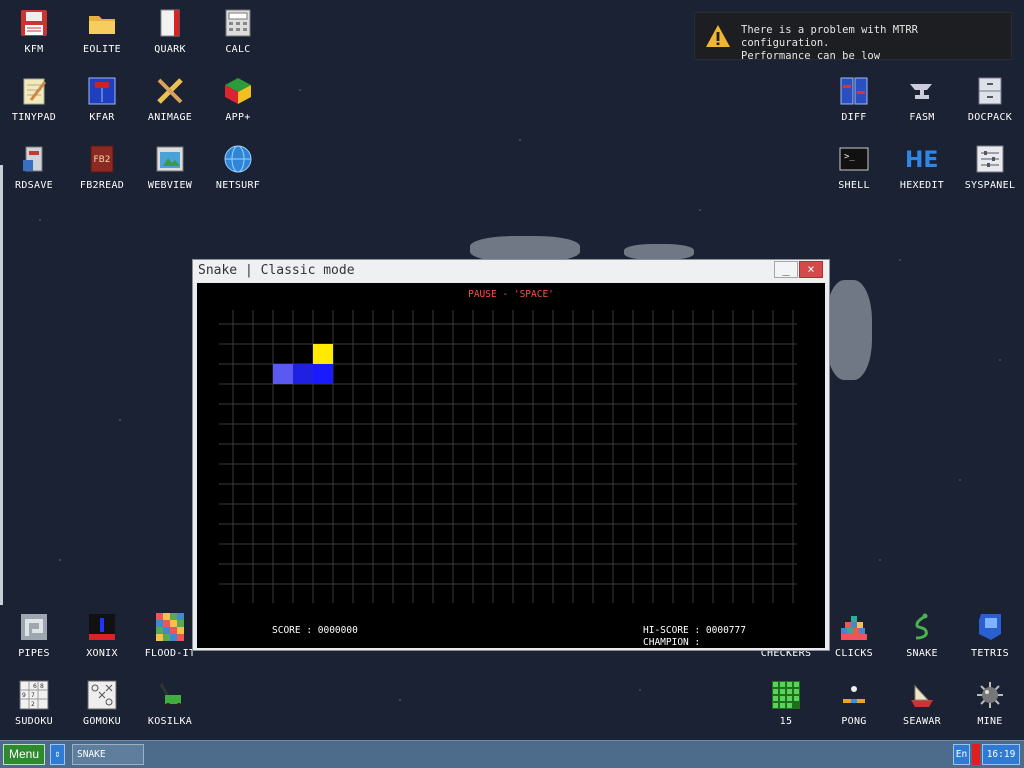 This screenshot has width=1024, height=768. I want to click on window-titlebar: Snake | Classic mode _ ×, so click(511, 271).